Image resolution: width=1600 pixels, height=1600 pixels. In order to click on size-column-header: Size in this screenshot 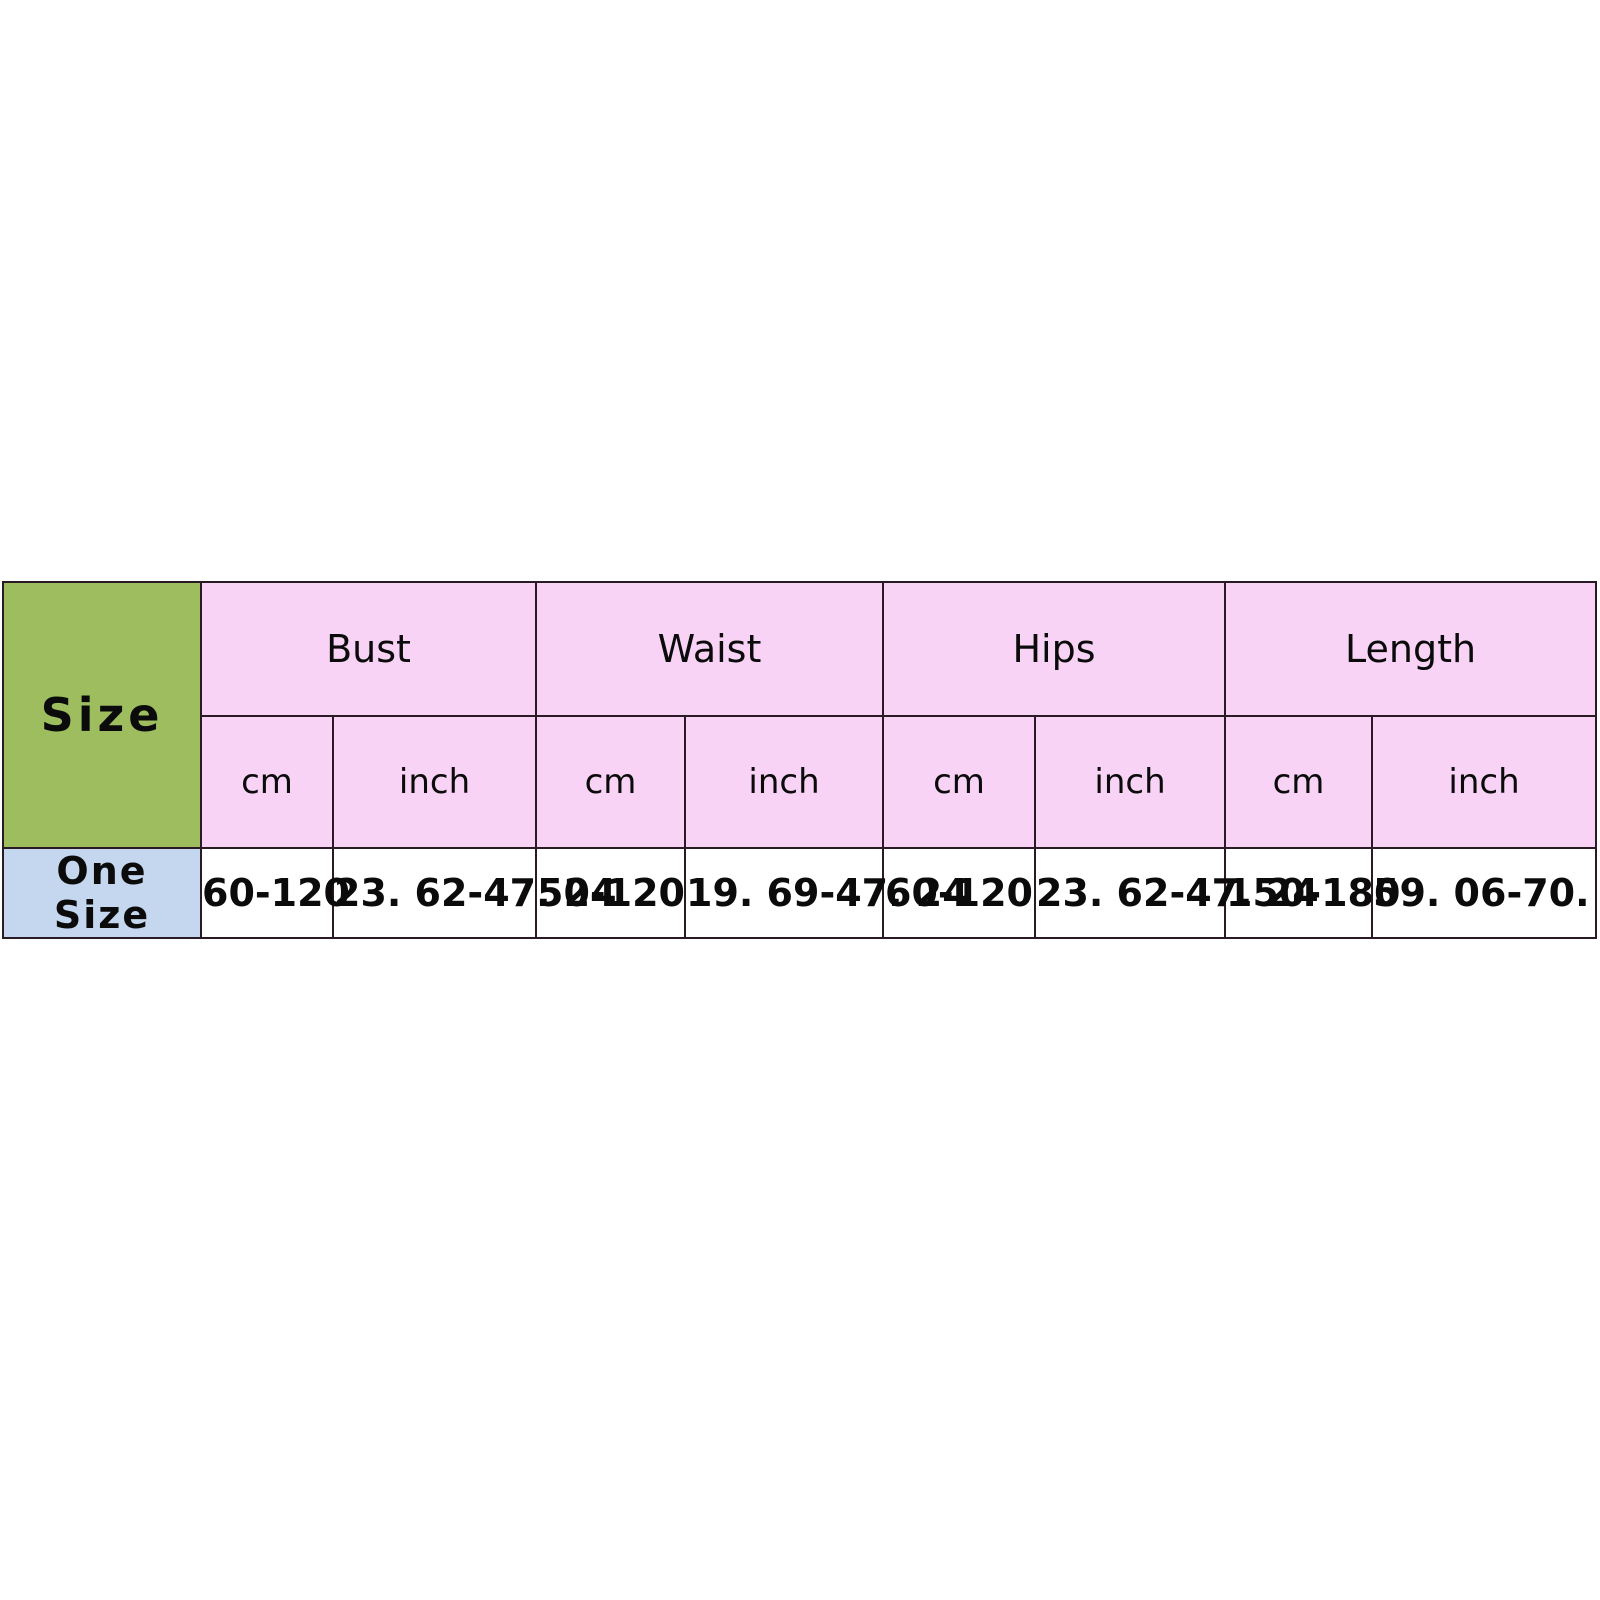, I will do `click(102, 715)`.